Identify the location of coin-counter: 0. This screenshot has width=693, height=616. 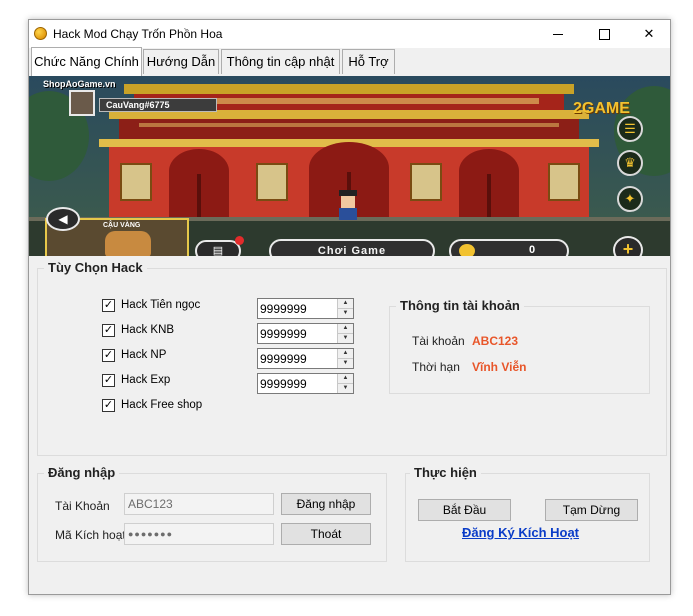
(509, 247).